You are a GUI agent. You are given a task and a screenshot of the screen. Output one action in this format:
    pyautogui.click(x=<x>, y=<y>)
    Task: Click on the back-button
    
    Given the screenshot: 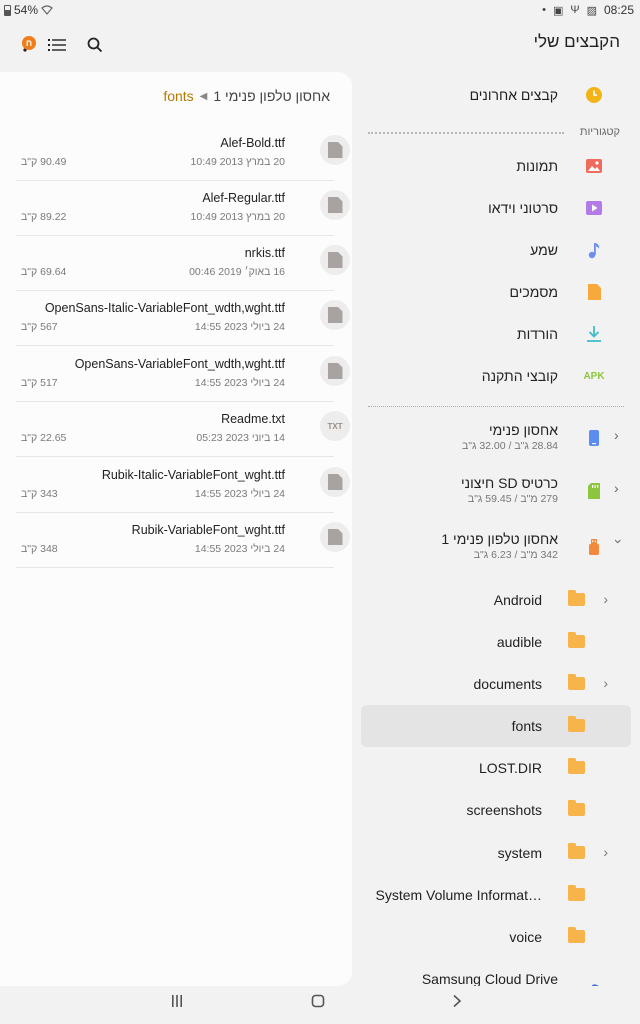 What is the action you would take?
    pyautogui.click(x=457, y=1003)
    